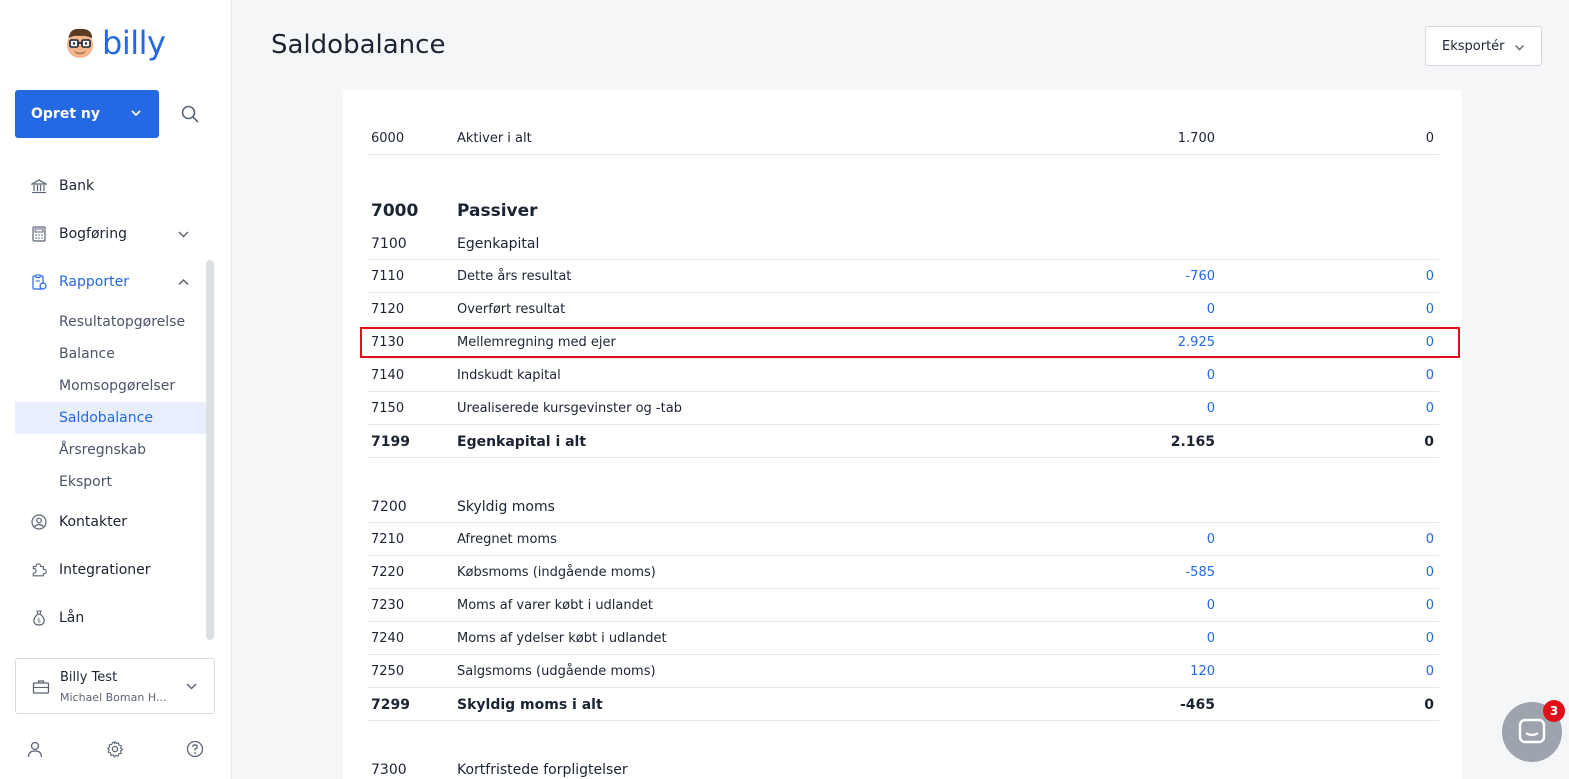  I want to click on sidebar-item-label: Bank, so click(77, 186).